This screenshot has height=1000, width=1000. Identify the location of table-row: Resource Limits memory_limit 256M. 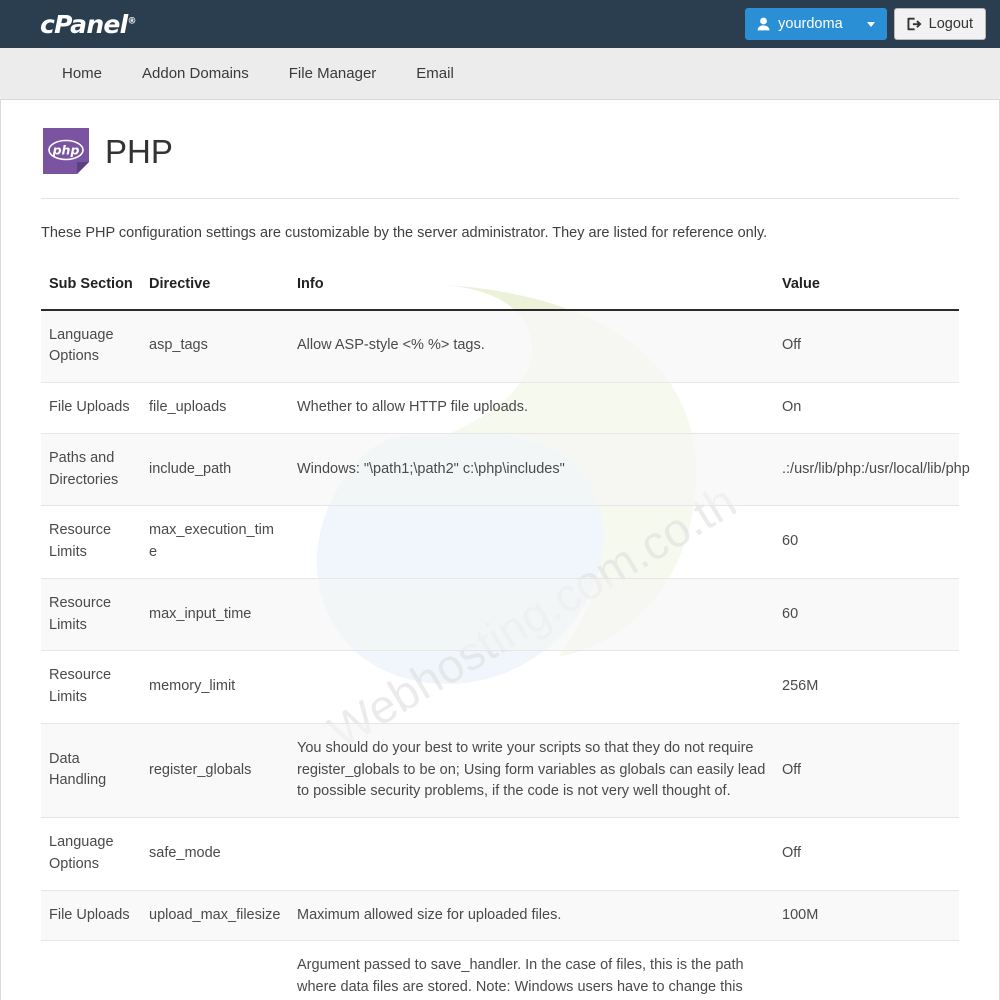
(500, 687).